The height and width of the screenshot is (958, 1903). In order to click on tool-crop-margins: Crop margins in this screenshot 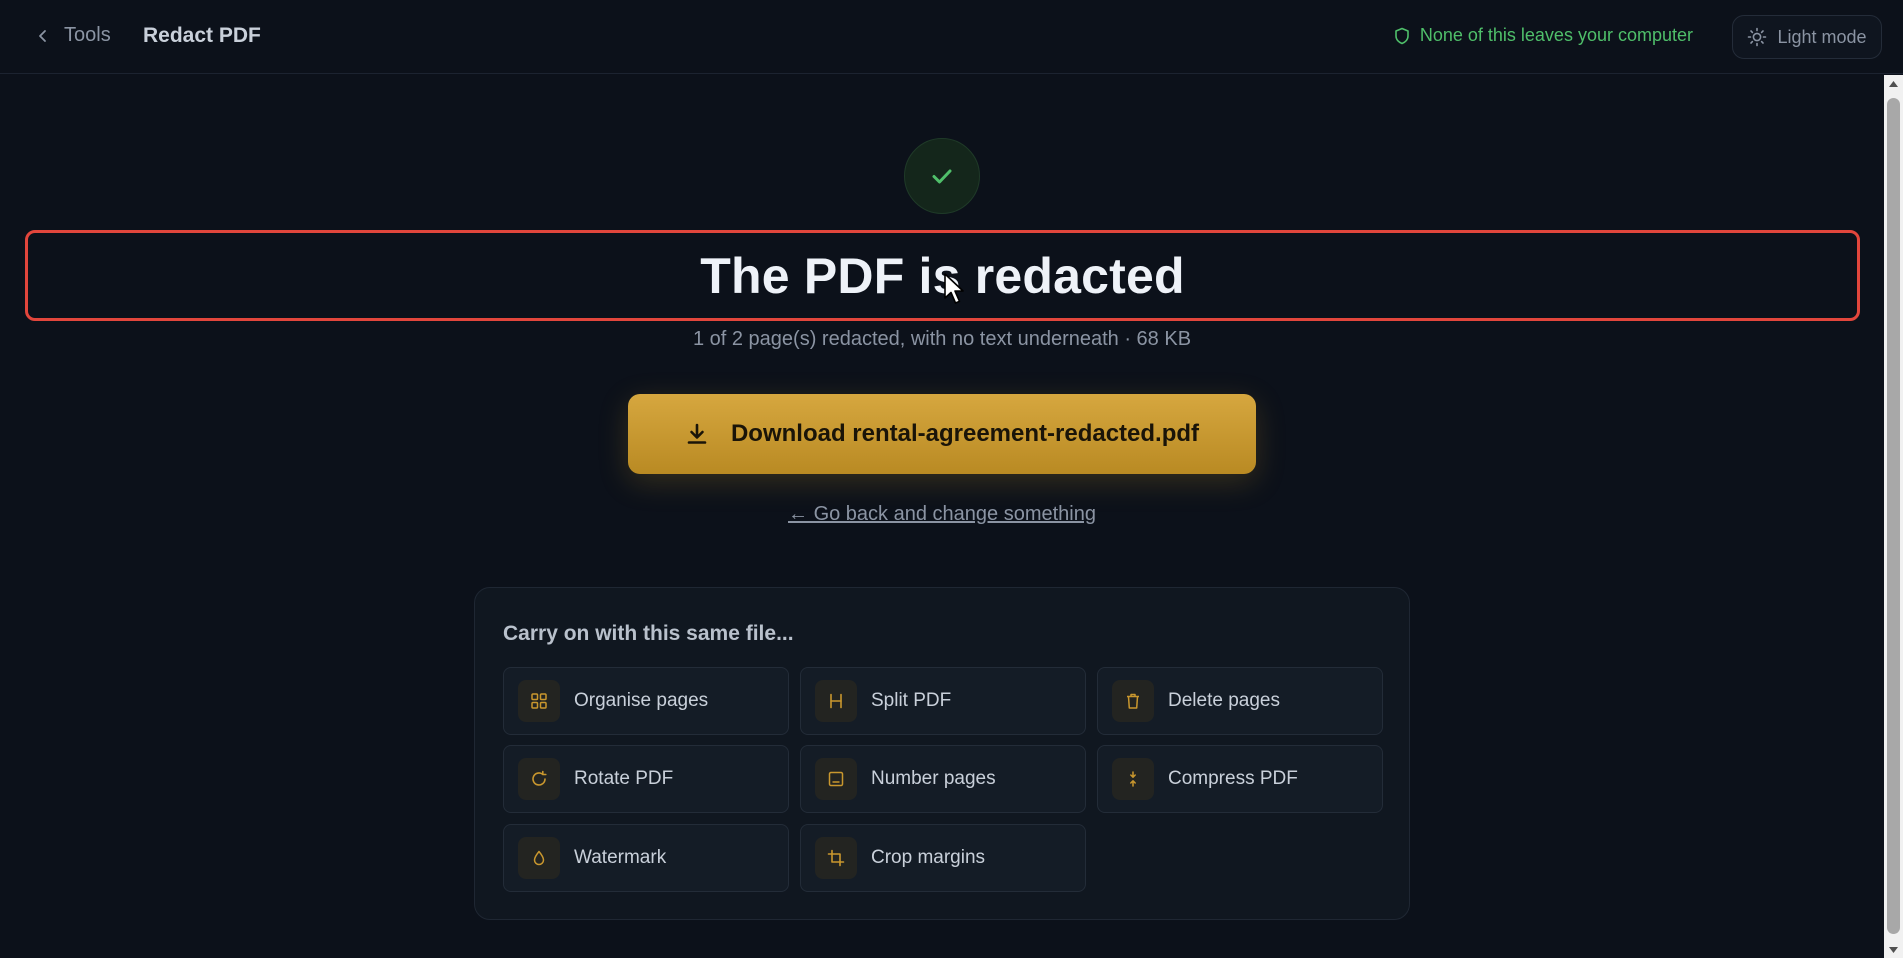, I will do `click(943, 858)`.